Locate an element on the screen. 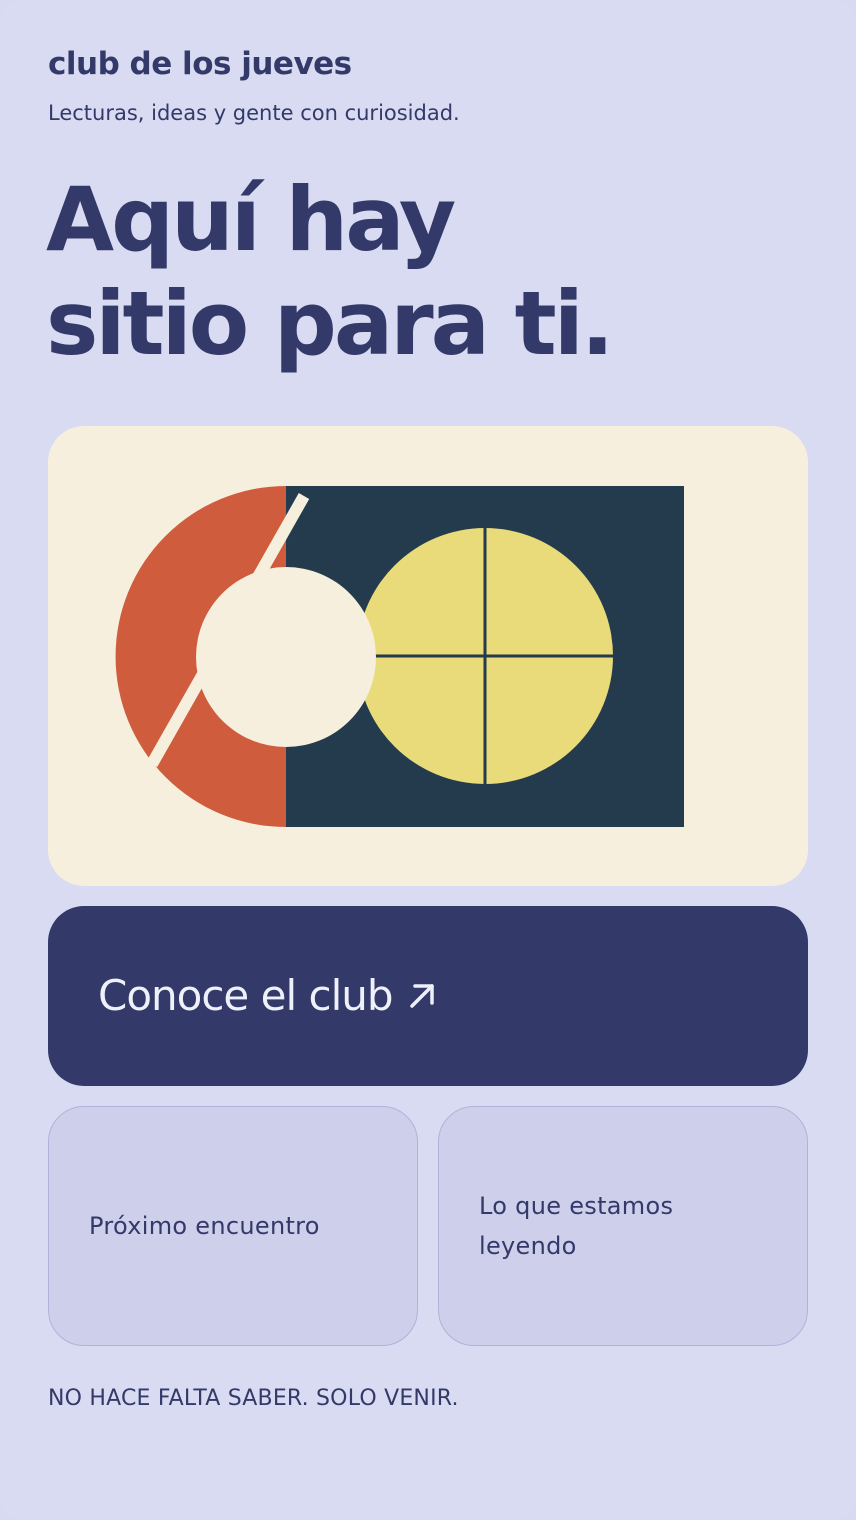 The height and width of the screenshot is (1520, 856). tile-label: Próximo encuentro is located at coordinates (204, 1226).